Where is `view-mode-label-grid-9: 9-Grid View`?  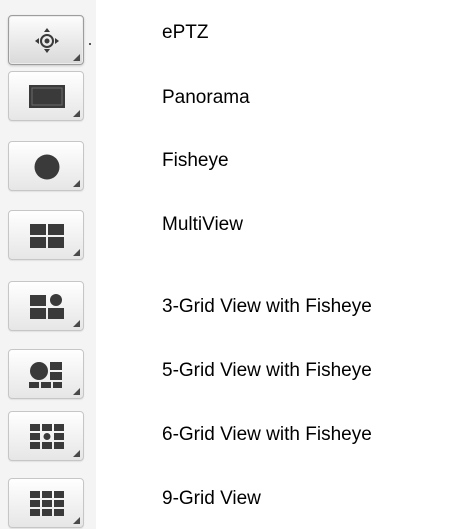
view-mode-label-grid-9: 9-Grid View is located at coordinates (211, 498).